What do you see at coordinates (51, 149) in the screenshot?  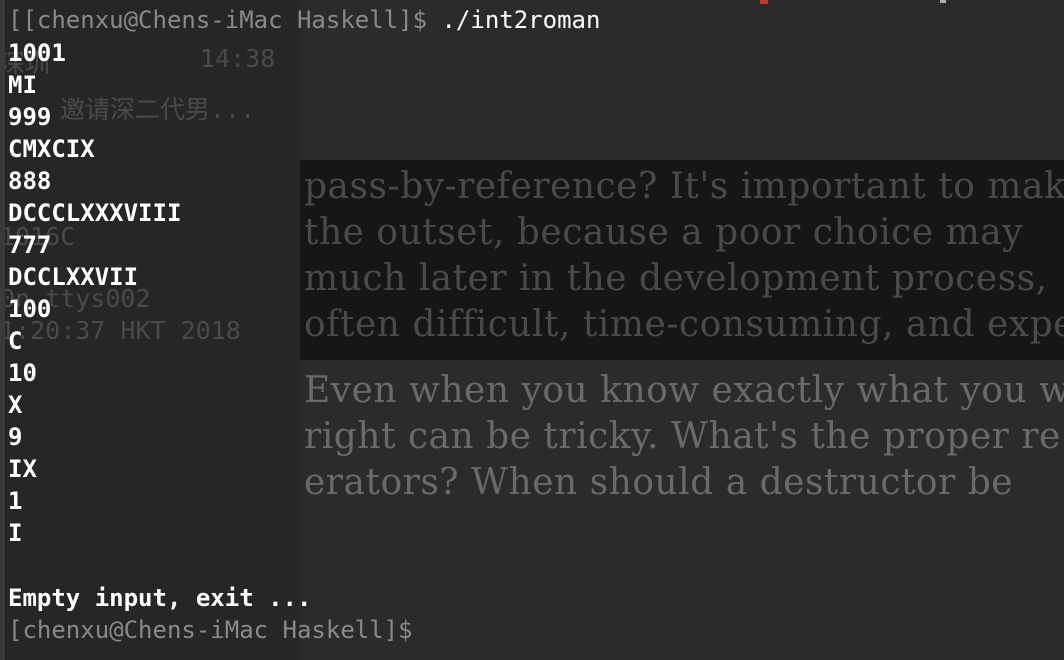 I see `output-line: CMXCIX` at bounding box center [51, 149].